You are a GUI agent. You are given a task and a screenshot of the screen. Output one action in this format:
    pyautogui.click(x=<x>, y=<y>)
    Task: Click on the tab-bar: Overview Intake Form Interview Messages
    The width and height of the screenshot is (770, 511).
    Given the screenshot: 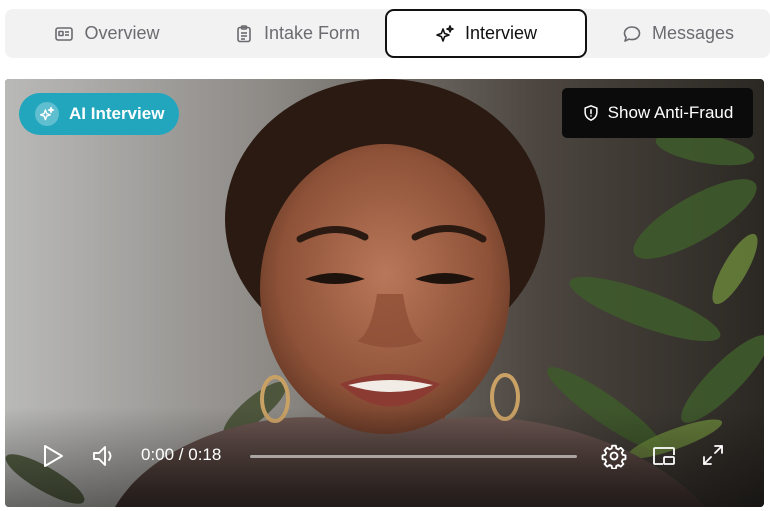 What is the action you would take?
    pyautogui.click(x=387, y=33)
    